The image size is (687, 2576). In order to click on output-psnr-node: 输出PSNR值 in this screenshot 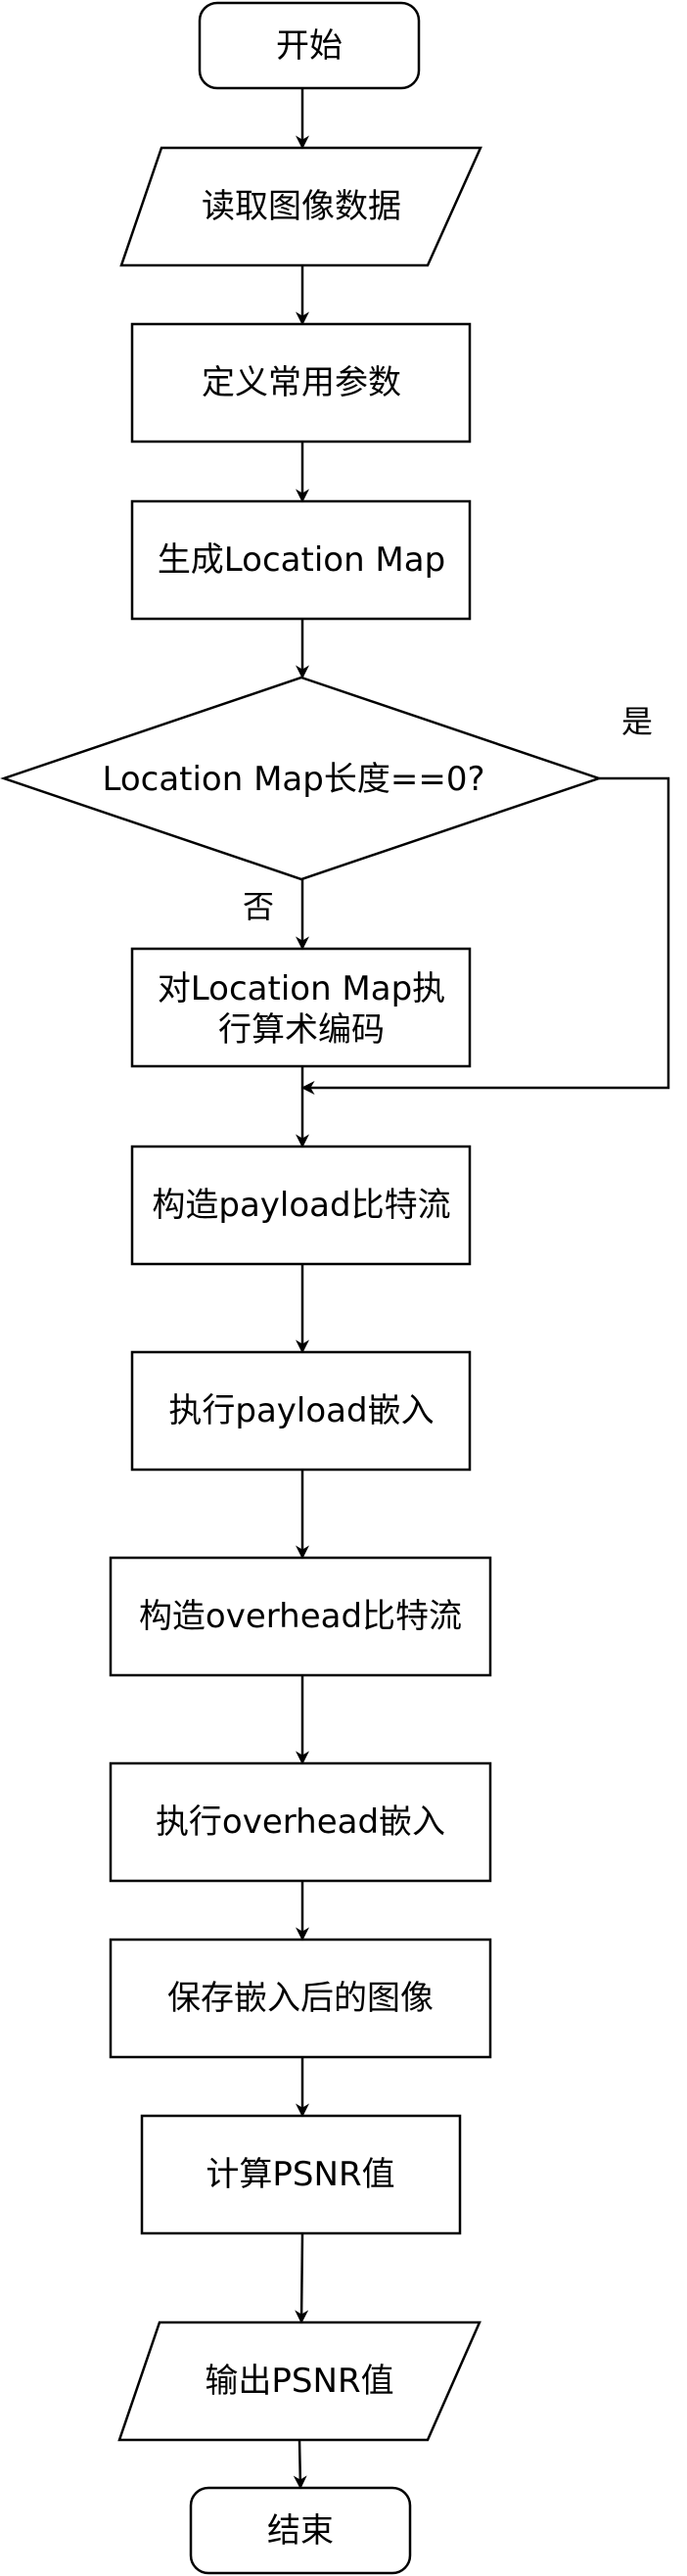, I will do `click(299, 2381)`.